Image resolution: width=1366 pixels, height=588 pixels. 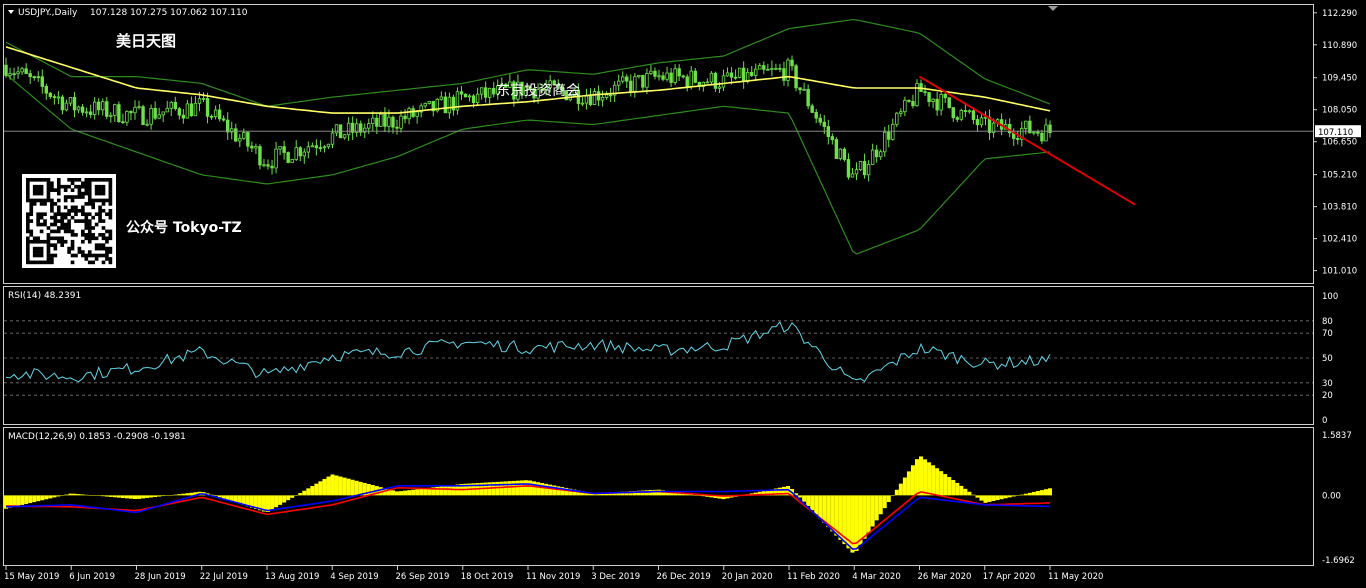 What do you see at coordinates (11, 12) in the screenshot?
I see `dropdown-icon` at bounding box center [11, 12].